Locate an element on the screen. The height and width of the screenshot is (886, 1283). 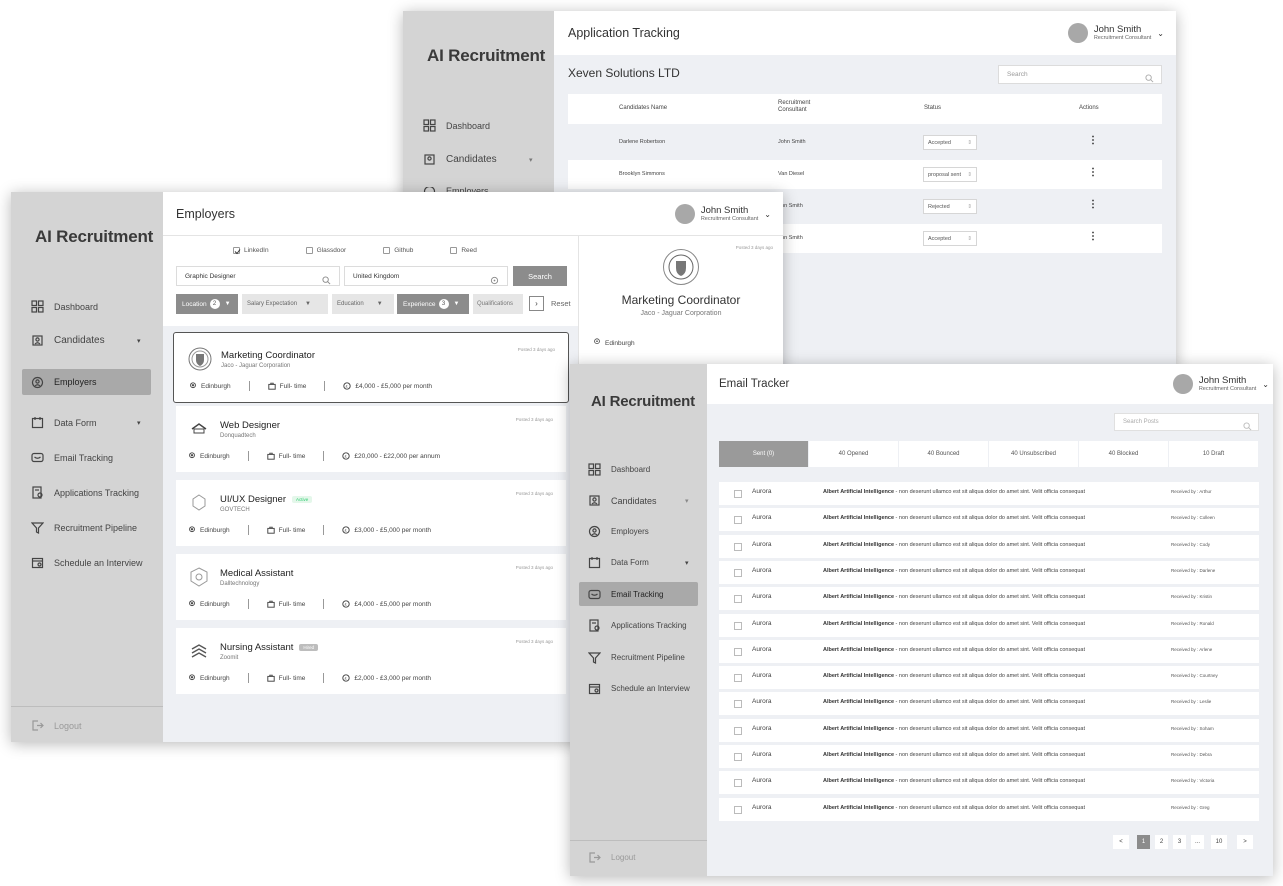
reset-link: Reset is located at coordinates (561, 303).